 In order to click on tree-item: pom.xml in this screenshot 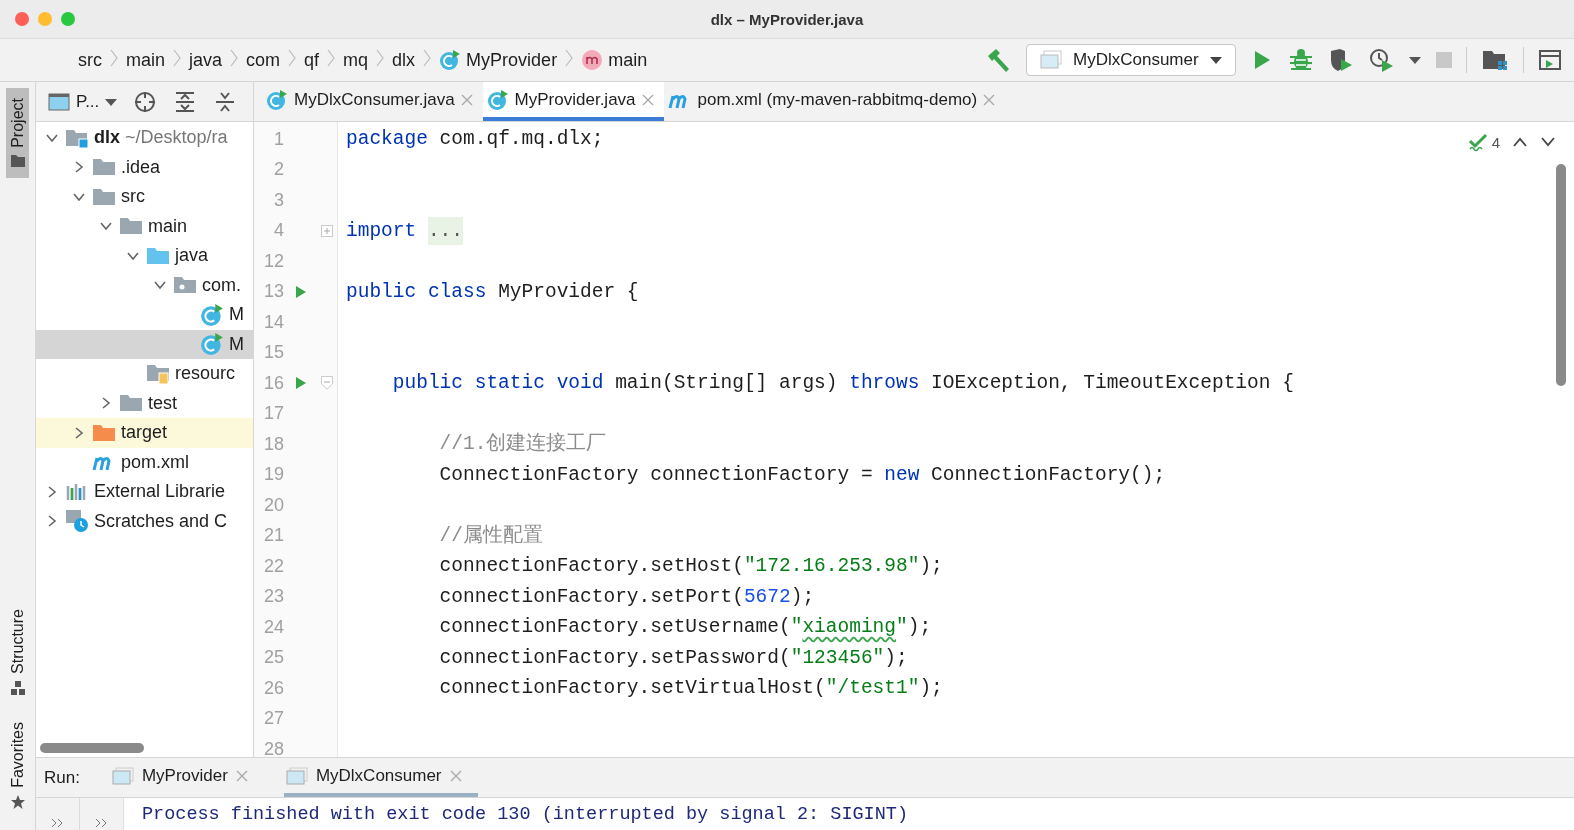, I will do `click(144, 462)`.